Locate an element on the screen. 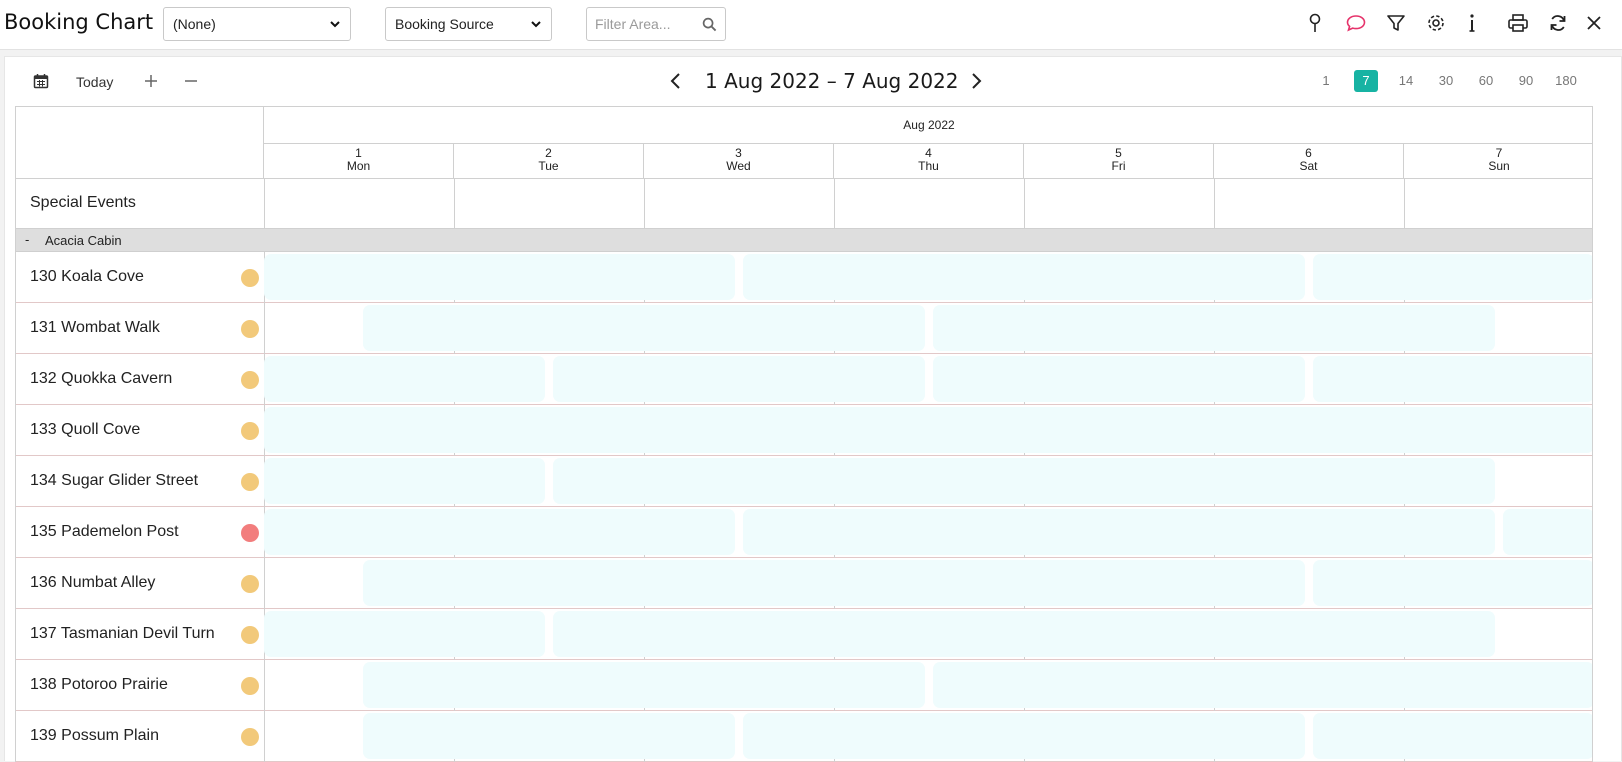 This screenshot has width=1622, height=762. room-row: 133 Quoll Cove is located at coordinates (804, 430).